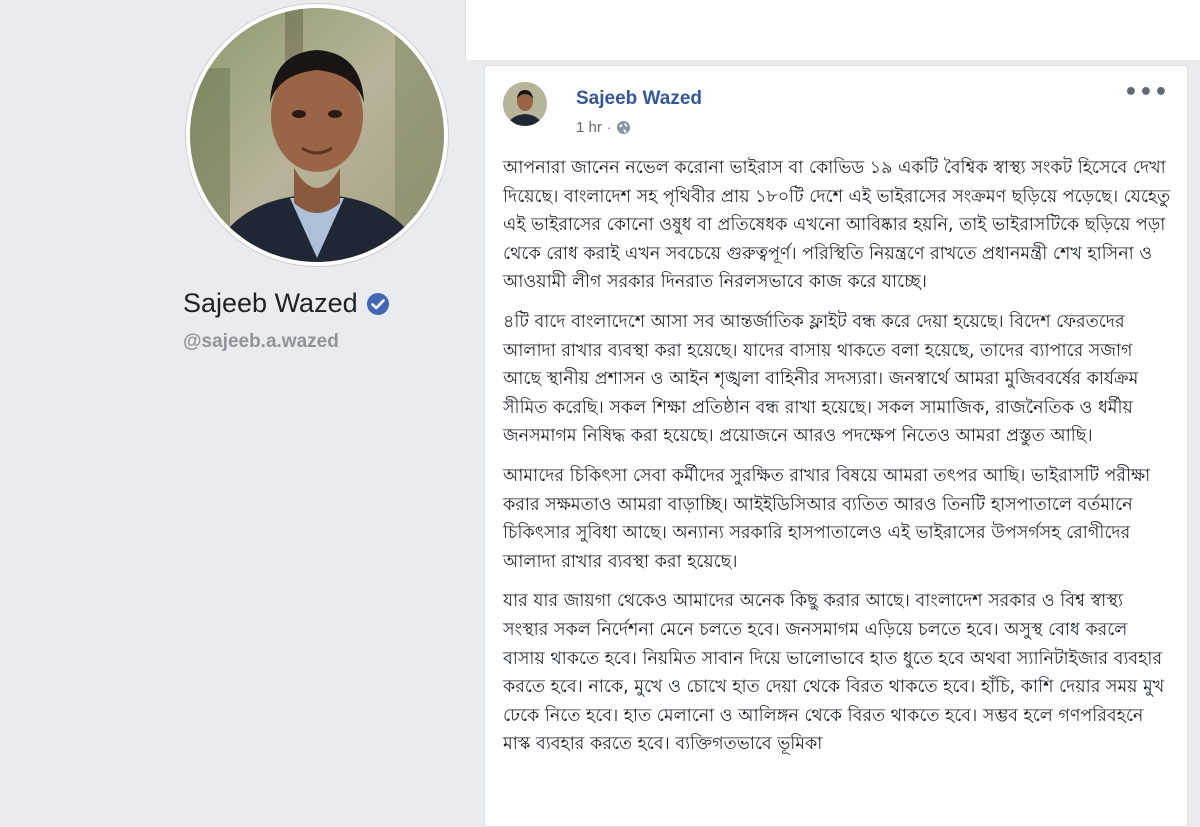 This screenshot has width=1200, height=827. What do you see at coordinates (270, 303) in the screenshot?
I see `profile-name-text: Sajeeb Wazed` at bounding box center [270, 303].